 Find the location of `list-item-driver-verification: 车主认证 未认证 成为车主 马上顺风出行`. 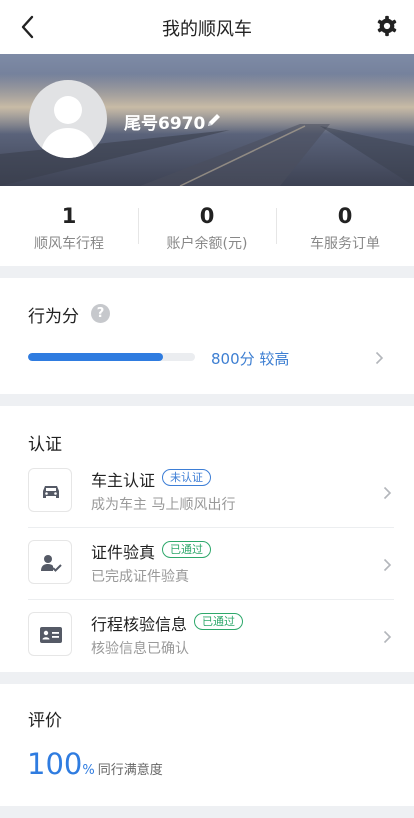

list-item-driver-verification: 车主认证 未认证 成为车主 马上顺风出行 is located at coordinates (211, 492).